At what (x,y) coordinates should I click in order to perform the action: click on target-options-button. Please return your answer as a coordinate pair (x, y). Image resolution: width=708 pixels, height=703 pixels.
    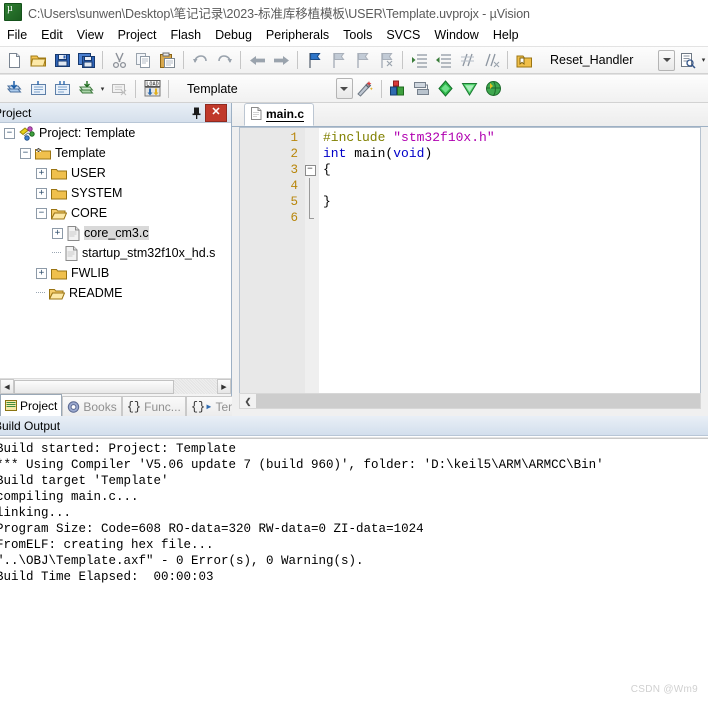
    Looking at the image, I should click on (365, 89).